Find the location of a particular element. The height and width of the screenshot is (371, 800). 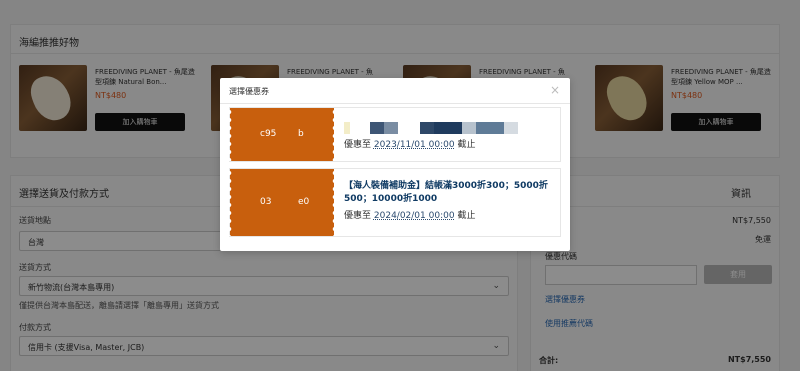

coupon-title: 【海人裝備補助金】結帳滿3000折300；5000折500；10000折1000 is located at coordinates (446, 192).